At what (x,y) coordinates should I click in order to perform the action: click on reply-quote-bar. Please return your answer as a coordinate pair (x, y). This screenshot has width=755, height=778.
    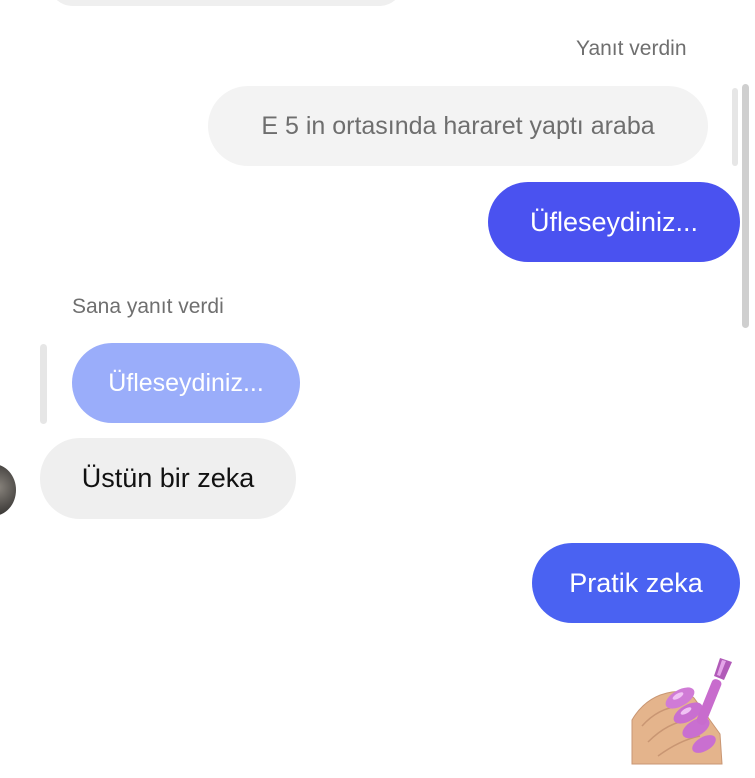
    Looking at the image, I should click on (43, 384).